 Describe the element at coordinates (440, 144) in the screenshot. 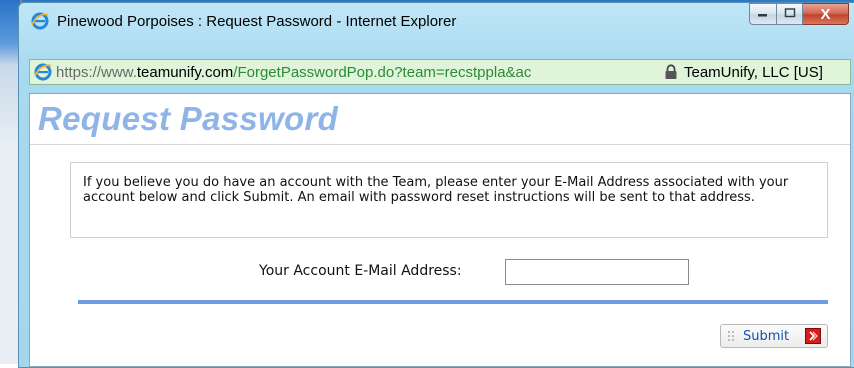

I see `heading-divider` at that location.